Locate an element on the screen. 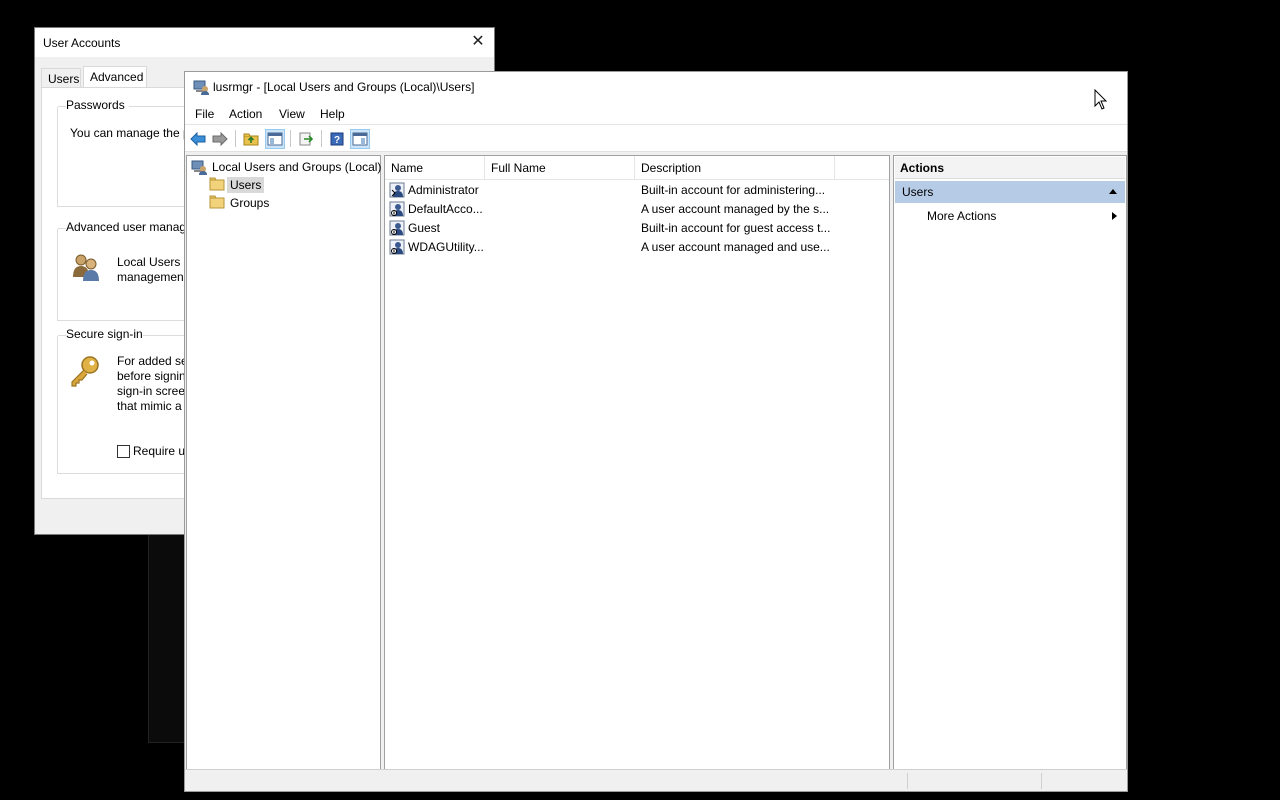  back-icon is located at coordinates (198, 139).